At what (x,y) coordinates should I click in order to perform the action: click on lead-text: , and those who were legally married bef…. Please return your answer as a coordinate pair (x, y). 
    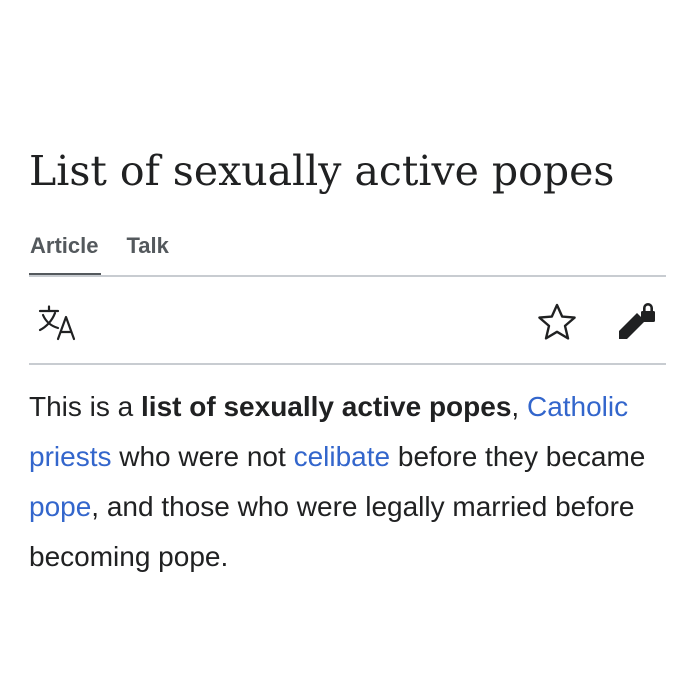
    Looking at the image, I should click on (332, 531).